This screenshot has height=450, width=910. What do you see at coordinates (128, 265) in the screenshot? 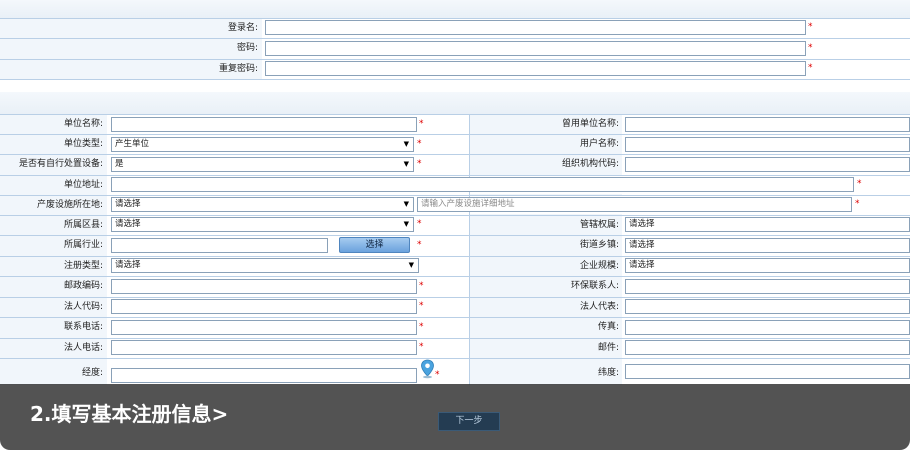
I see `reg-type-value: 请选择` at bounding box center [128, 265].